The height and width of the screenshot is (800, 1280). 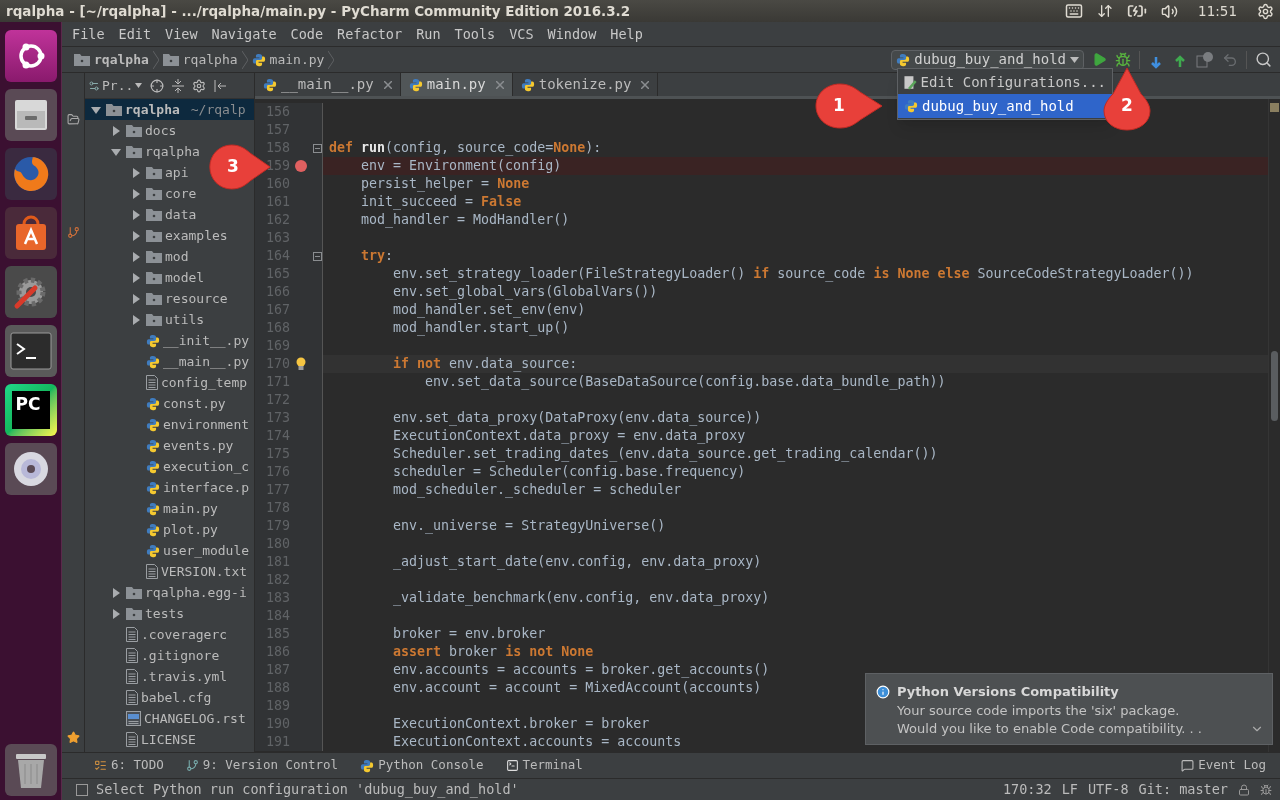 I want to click on app-tile: PC, so click(x=30, y=410).